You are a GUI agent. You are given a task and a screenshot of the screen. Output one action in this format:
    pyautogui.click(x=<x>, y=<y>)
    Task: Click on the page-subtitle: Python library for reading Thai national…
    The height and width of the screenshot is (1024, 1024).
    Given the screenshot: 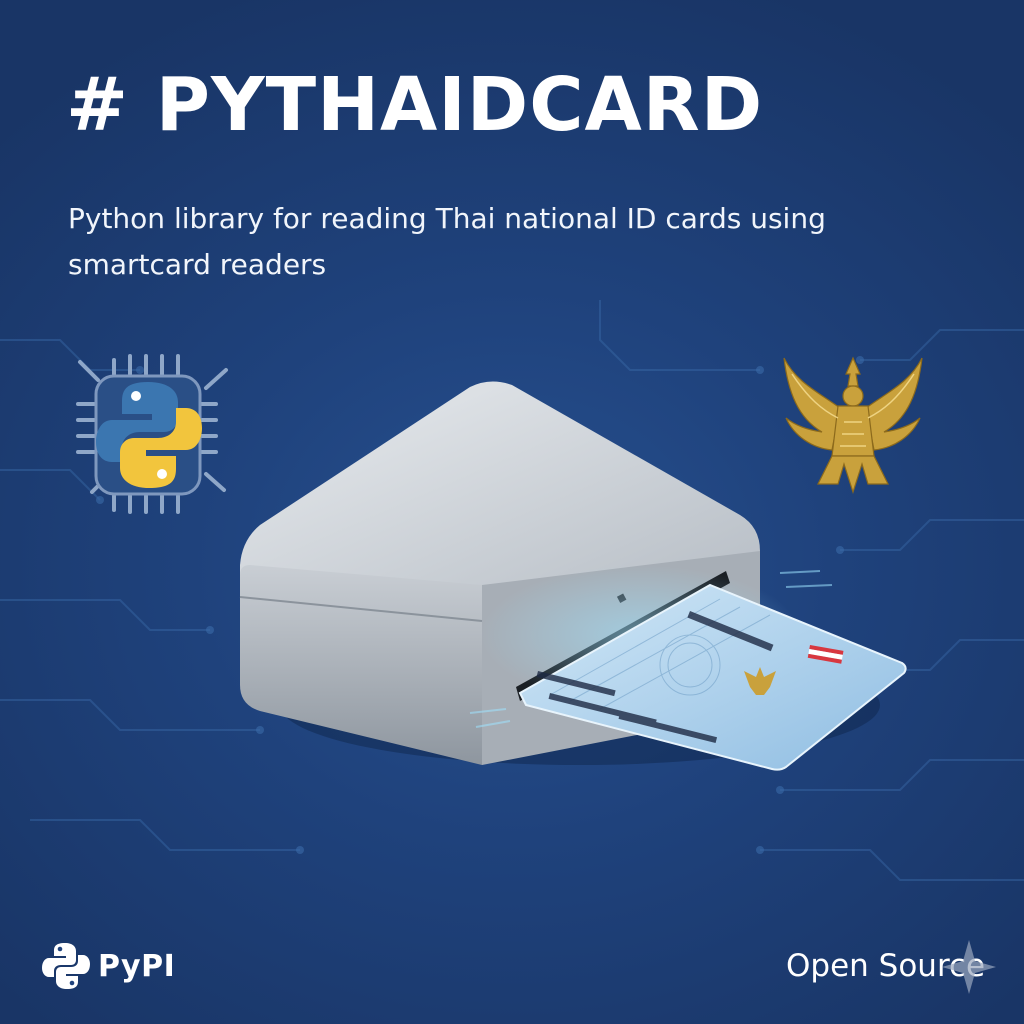 What is the action you would take?
    pyautogui.click(x=447, y=241)
    